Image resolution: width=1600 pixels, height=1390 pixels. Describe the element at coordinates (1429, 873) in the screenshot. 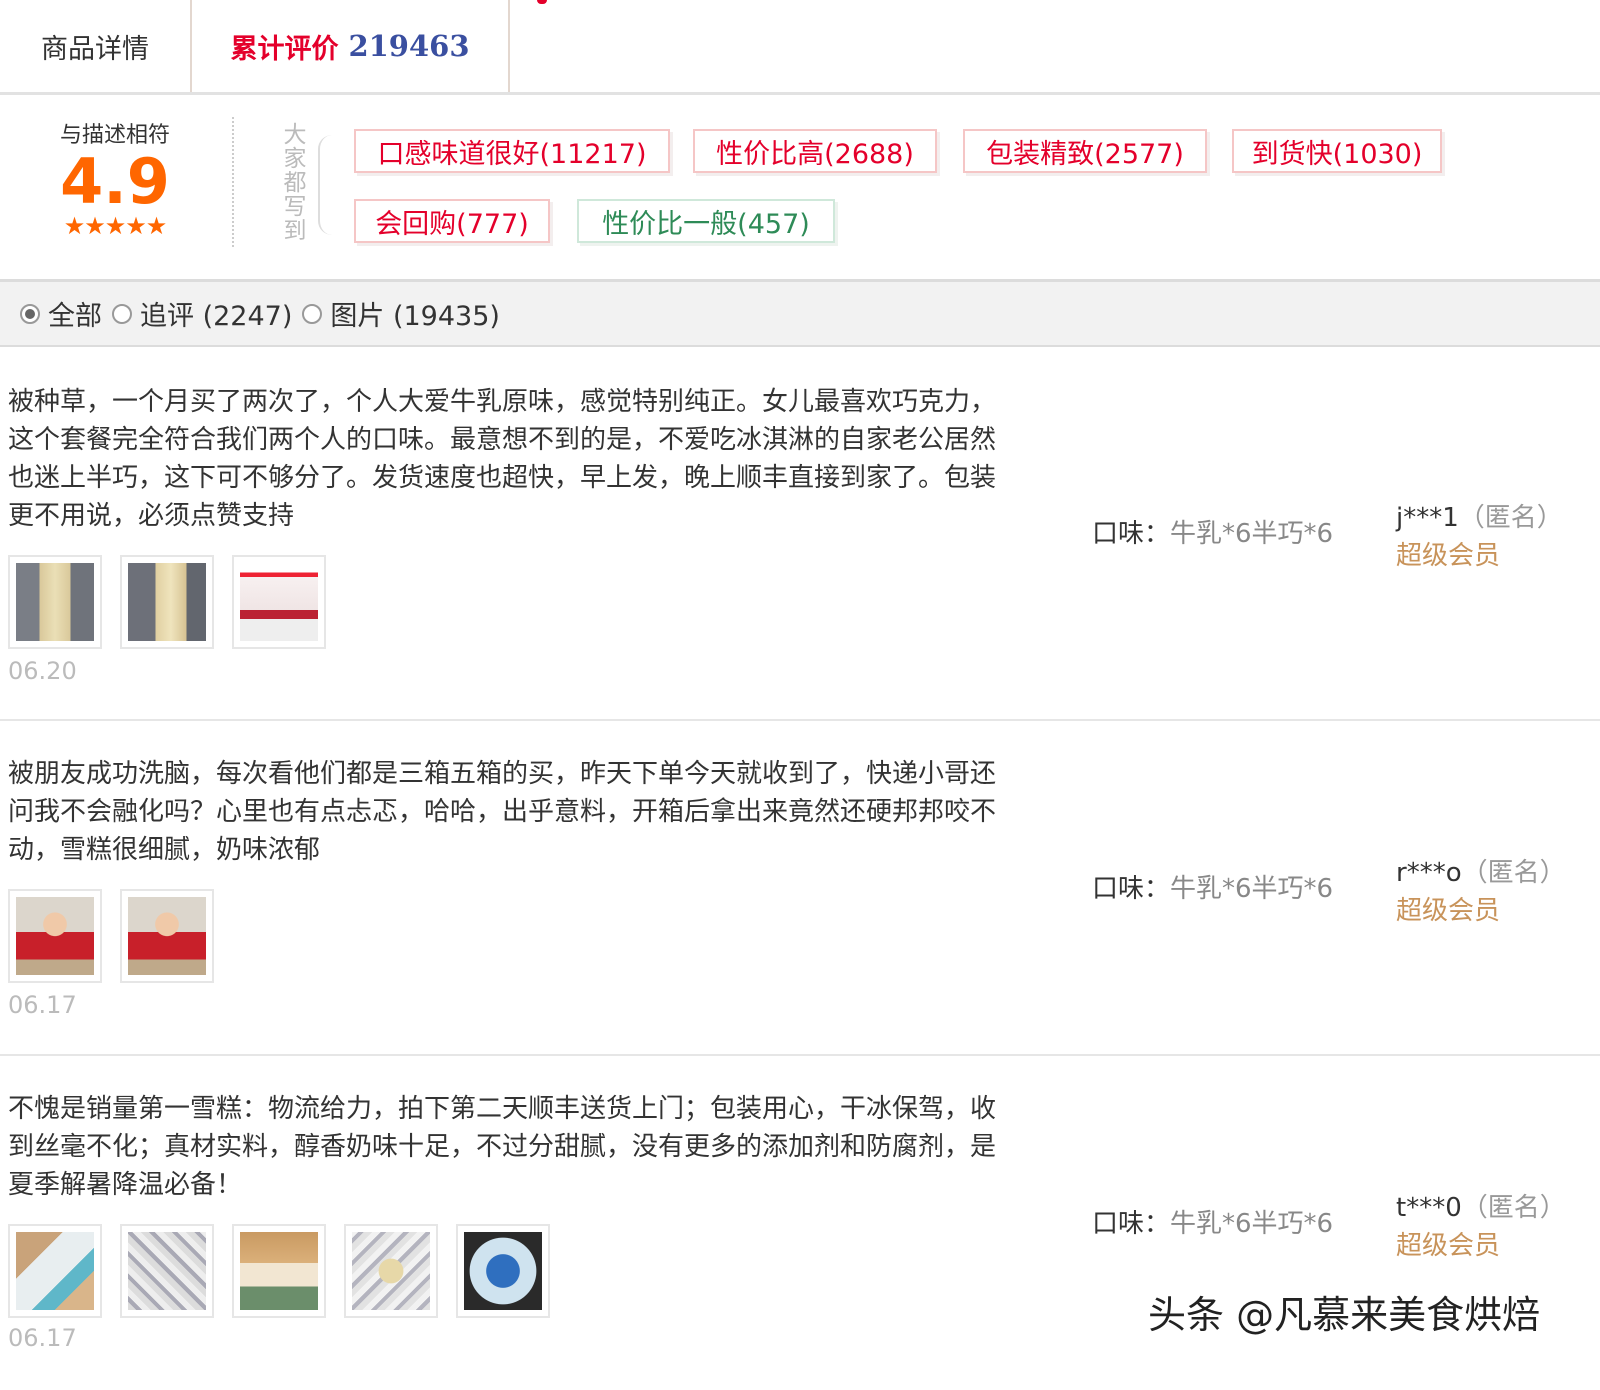

I see `user-name: r***o` at that location.